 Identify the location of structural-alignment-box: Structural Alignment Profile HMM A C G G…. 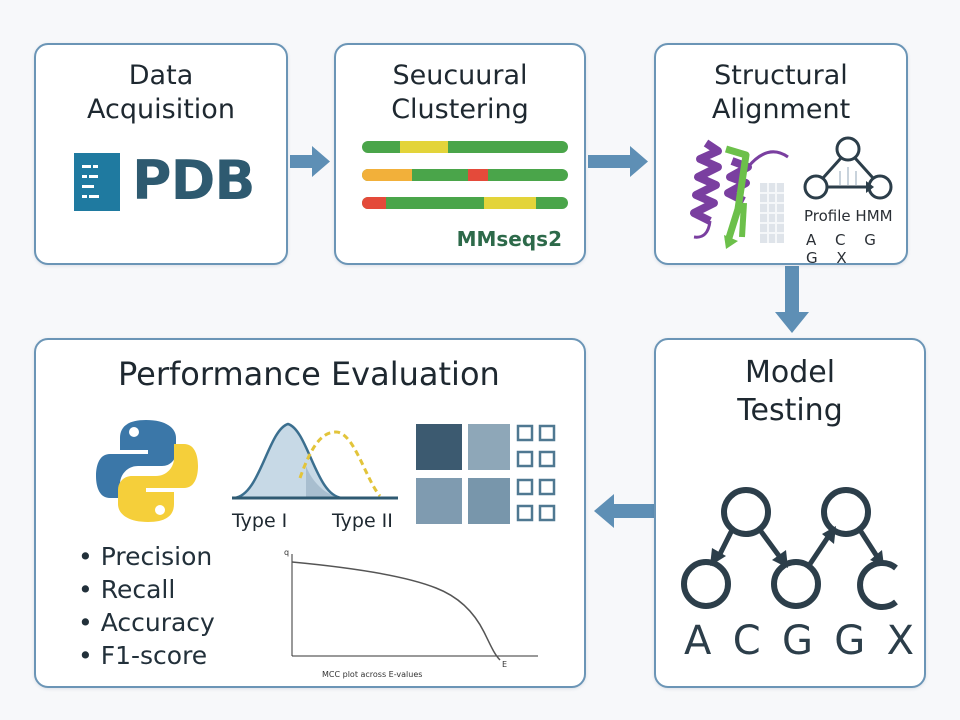
(781, 155).